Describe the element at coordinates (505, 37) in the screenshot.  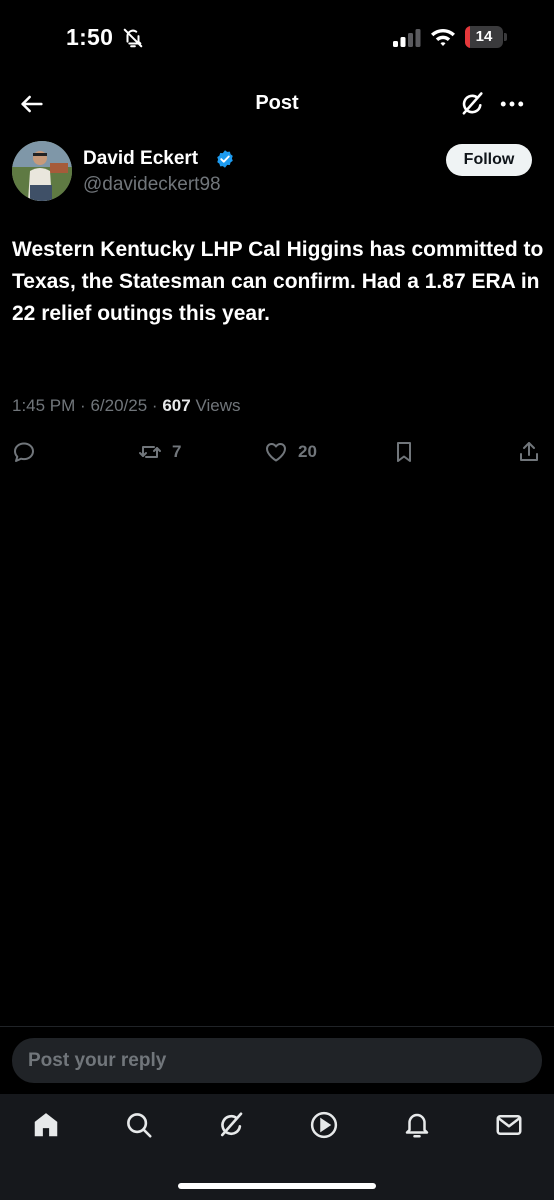
I see `battery-nub` at that location.